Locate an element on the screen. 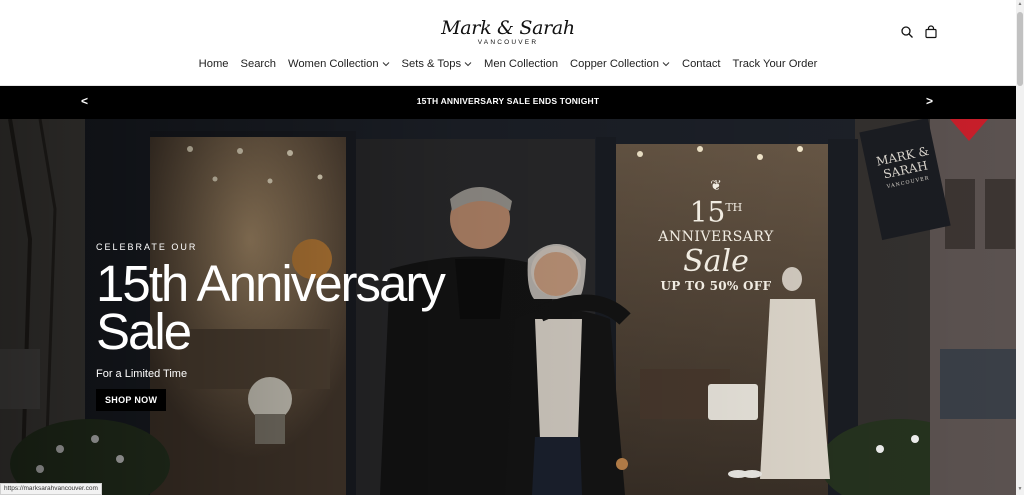  nav-label: Copper Collection is located at coordinates (614, 64).